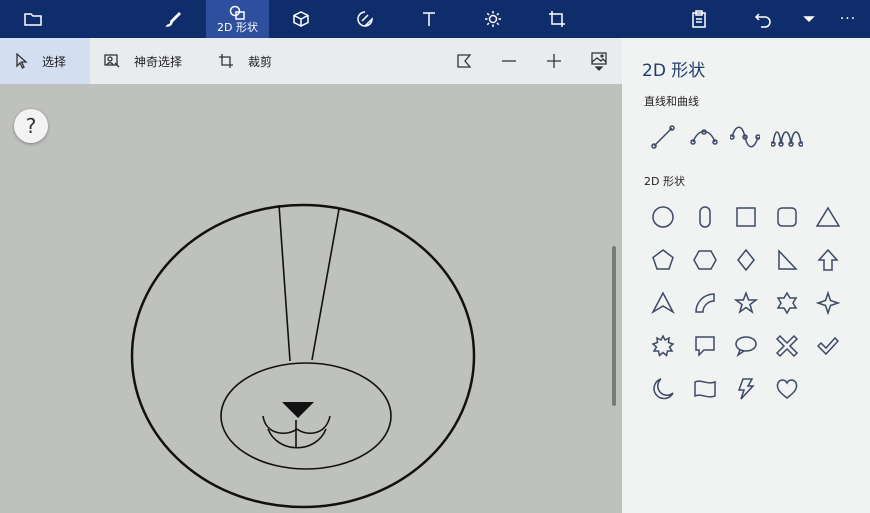 The height and width of the screenshot is (513, 870). What do you see at coordinates (828, 260) in the screenshot?
I see `arrow-up-shape-icon` at bounding box center [828, 260].